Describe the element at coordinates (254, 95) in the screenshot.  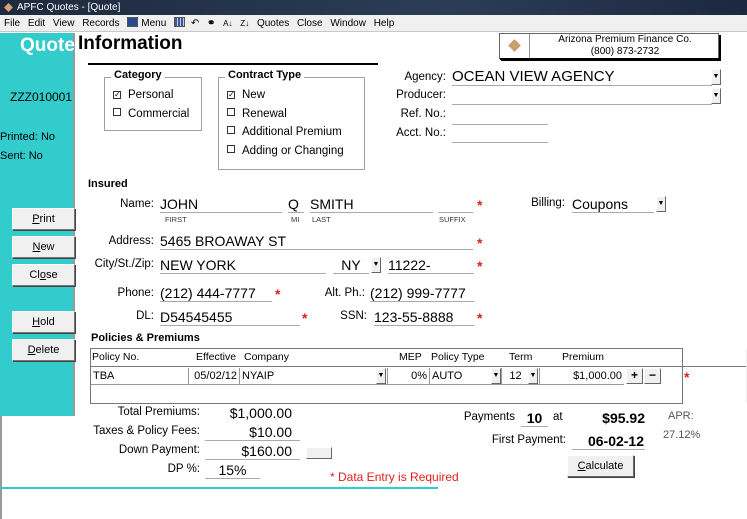
I see `contract-new-label: New` at that location.